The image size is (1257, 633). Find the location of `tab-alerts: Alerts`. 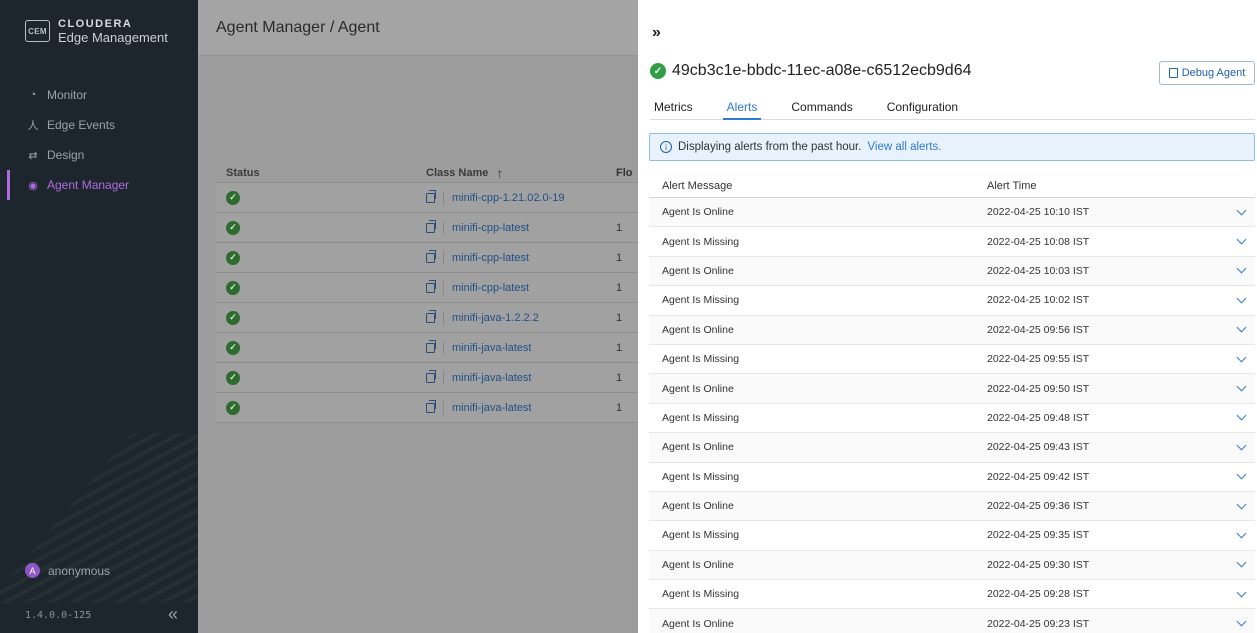

tab-alerts: Alerts is located at coordinates (742, 108).